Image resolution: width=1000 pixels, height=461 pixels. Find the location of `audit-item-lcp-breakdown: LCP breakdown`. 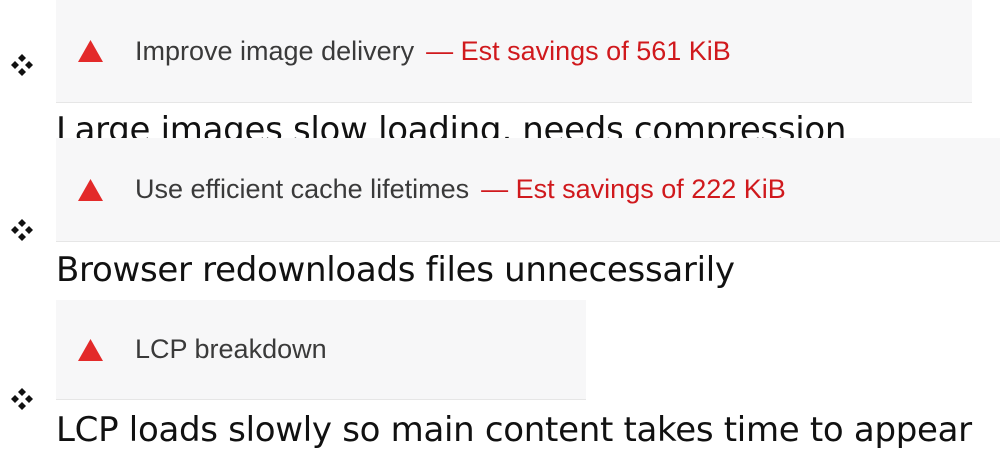

audit-item-lcp-breakdown: LCP breakdown is located at coordinates (321, 350).